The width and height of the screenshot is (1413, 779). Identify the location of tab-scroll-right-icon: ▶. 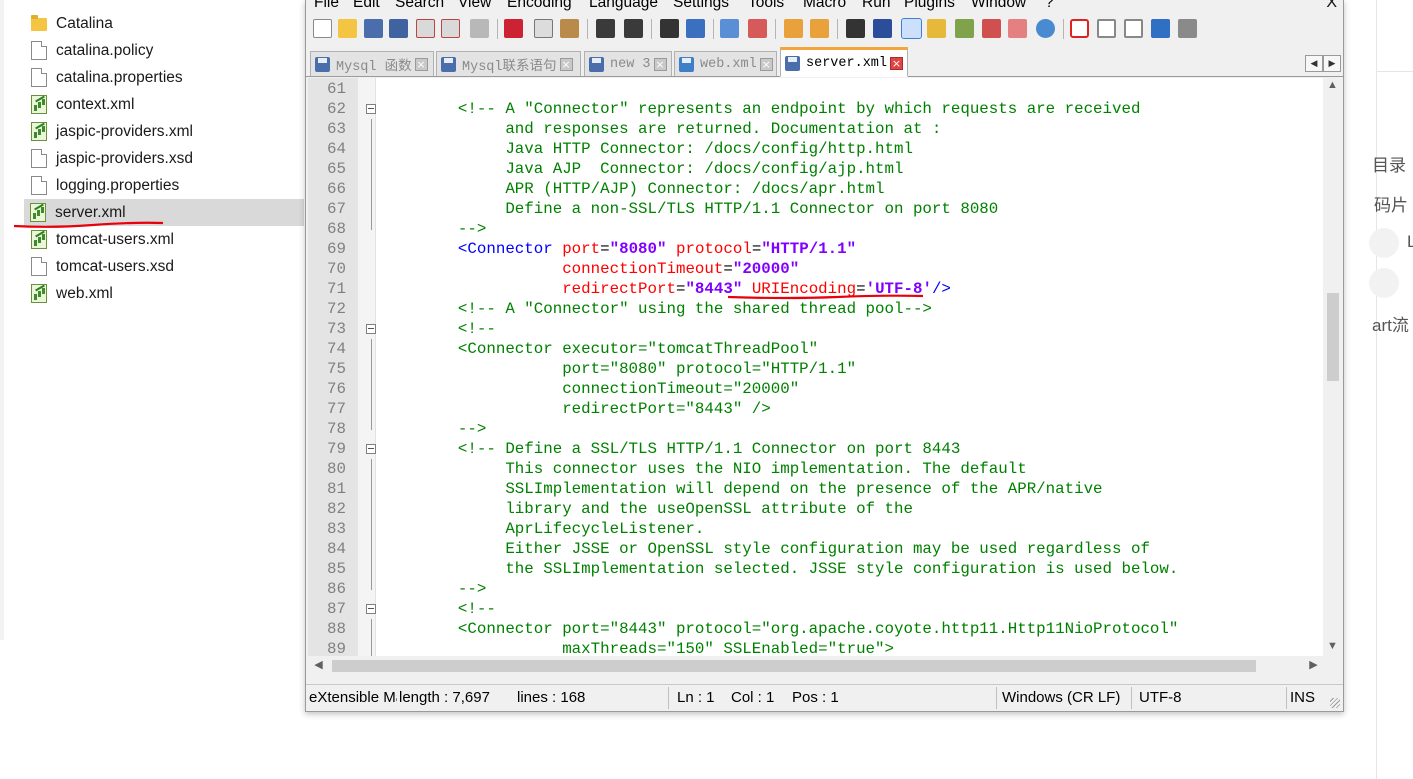
(1332, 63).